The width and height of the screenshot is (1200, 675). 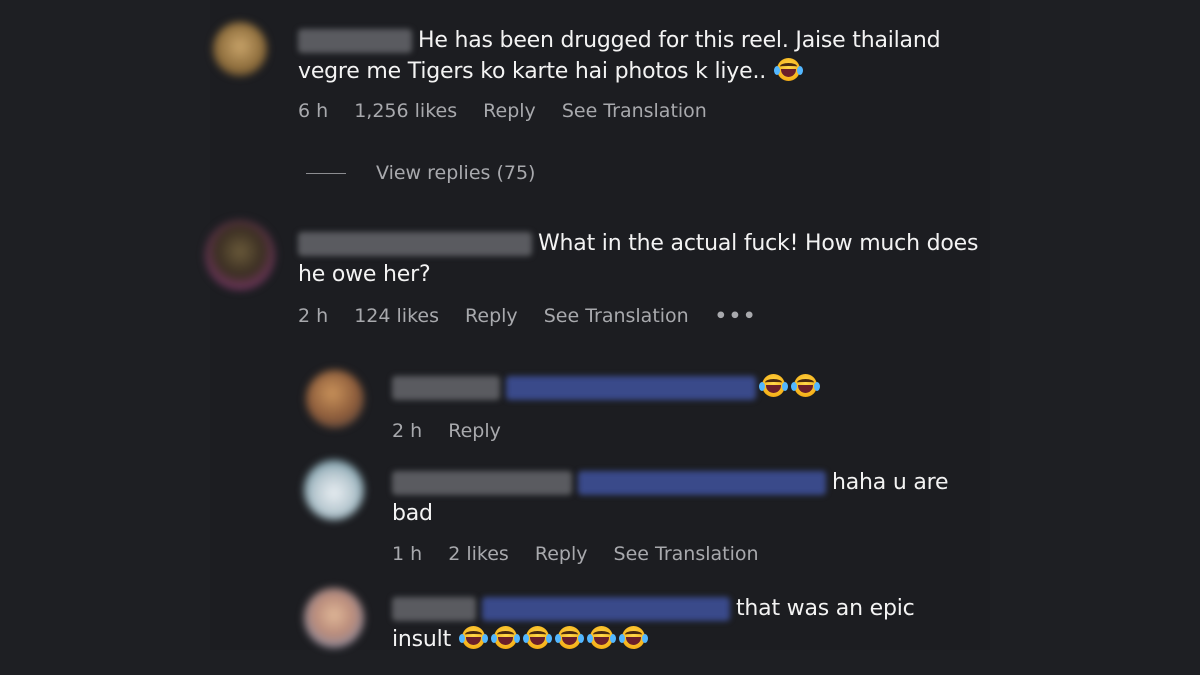 I want to click on divider-line, so click(x=326, y=173).